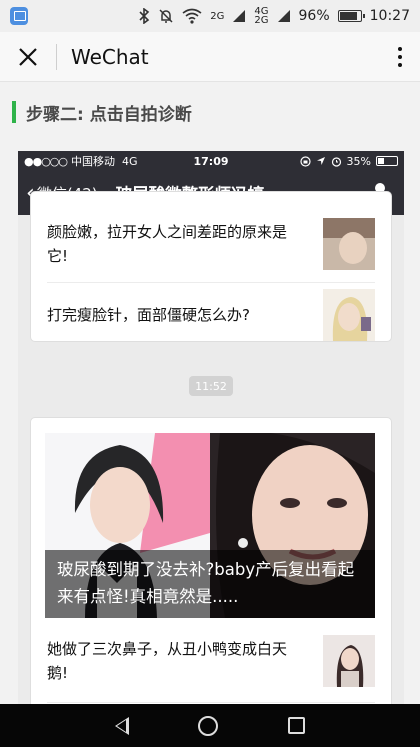 The width and height of the screenshot is (420, 747). Describe the element at coordinates (19, 16) in the screenshot. I see `gallery-icon` at that location.